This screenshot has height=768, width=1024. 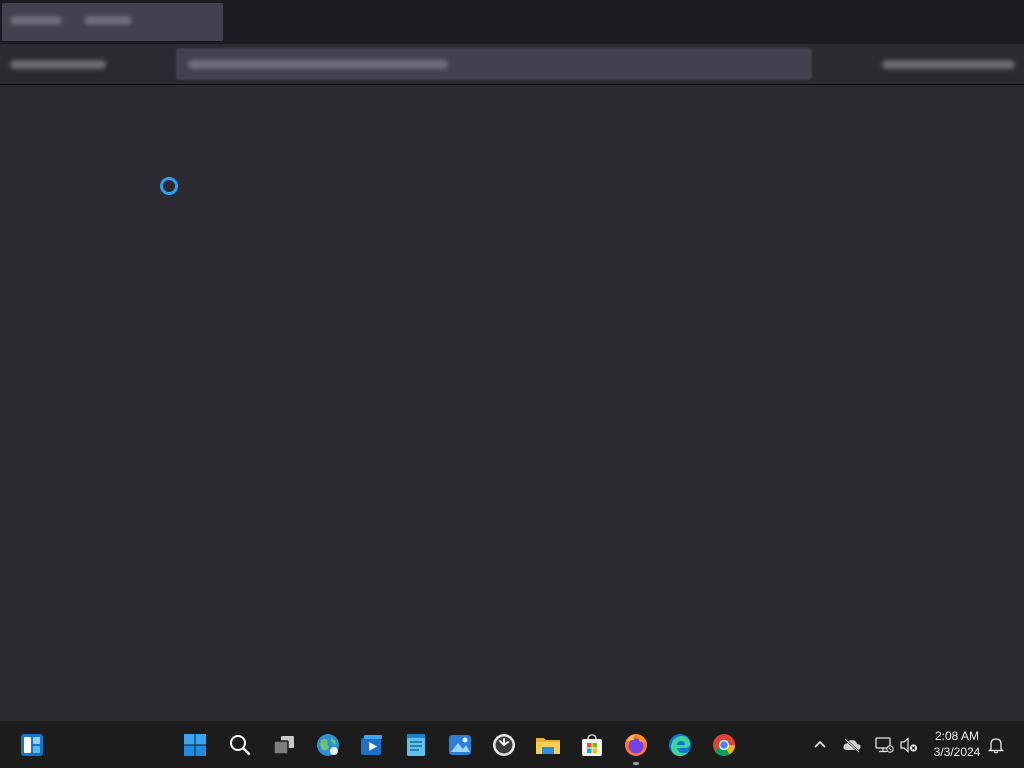 I want to click on network-icon, so click(x=884, y=745).